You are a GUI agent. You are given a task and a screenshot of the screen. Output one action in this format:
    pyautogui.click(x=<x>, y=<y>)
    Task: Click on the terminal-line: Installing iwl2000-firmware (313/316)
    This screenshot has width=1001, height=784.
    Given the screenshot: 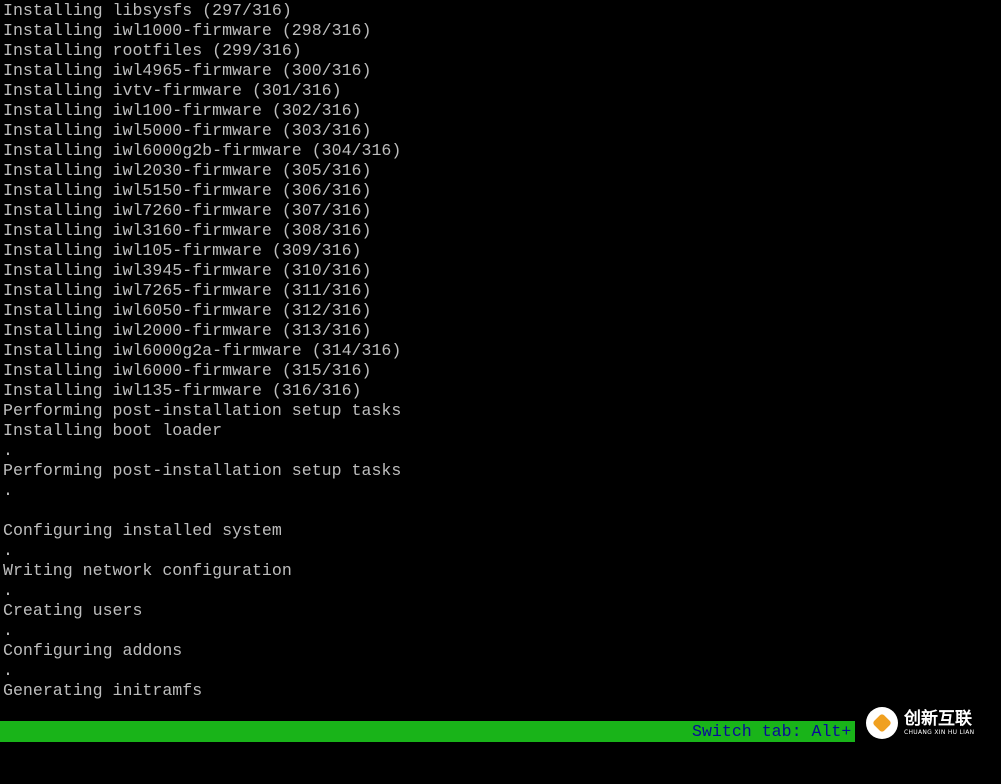 What is the action you would take?
    pyautogui.click(x=187, y=330)
    